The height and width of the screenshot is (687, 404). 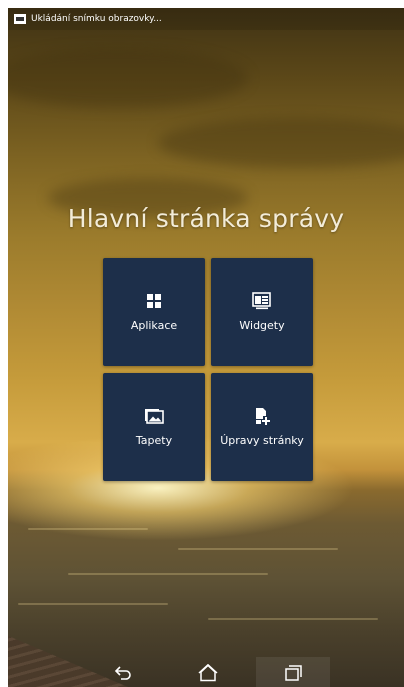 I want to click on tile-wallpapers: Tapety, so click(x=154, y=427).